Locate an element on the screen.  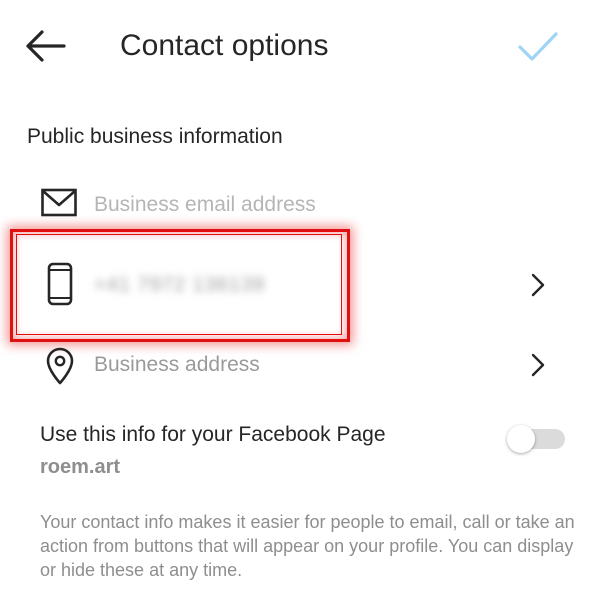
email-row: Business email address is located at coordinates (300, 205).